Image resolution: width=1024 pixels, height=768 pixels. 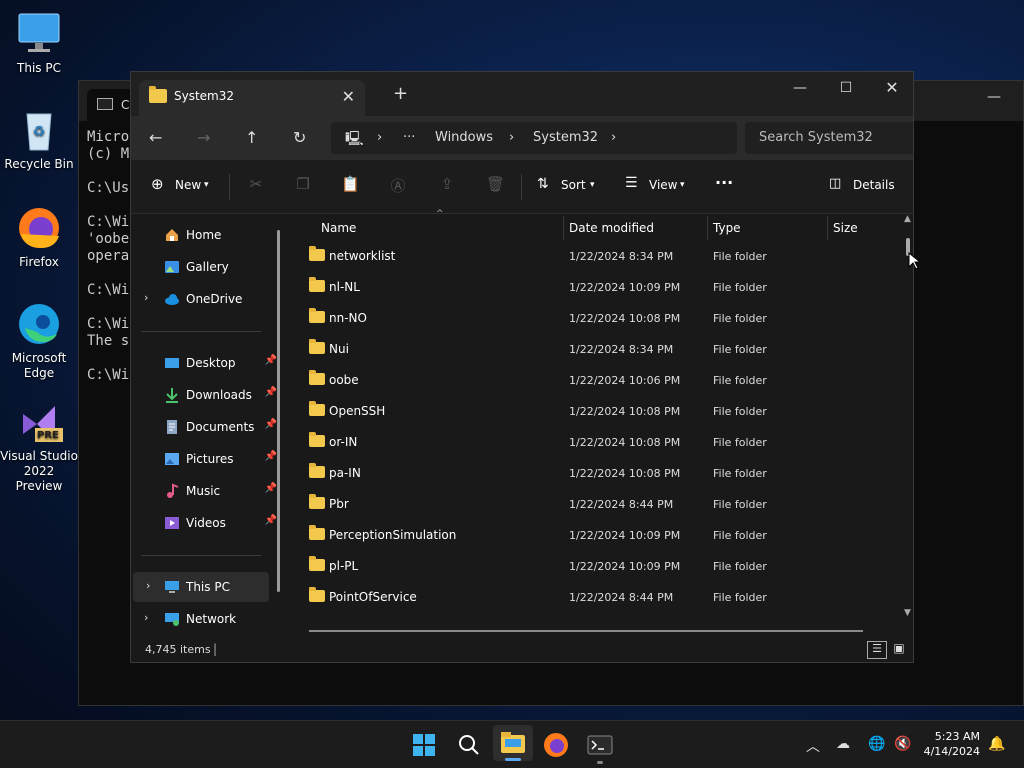 What do you see at coordinates (522, 94) in the screenshot?
I see `explorer-titlebar: System32 ✕ + — ☐ ✕` at bounding box center [522, 94].